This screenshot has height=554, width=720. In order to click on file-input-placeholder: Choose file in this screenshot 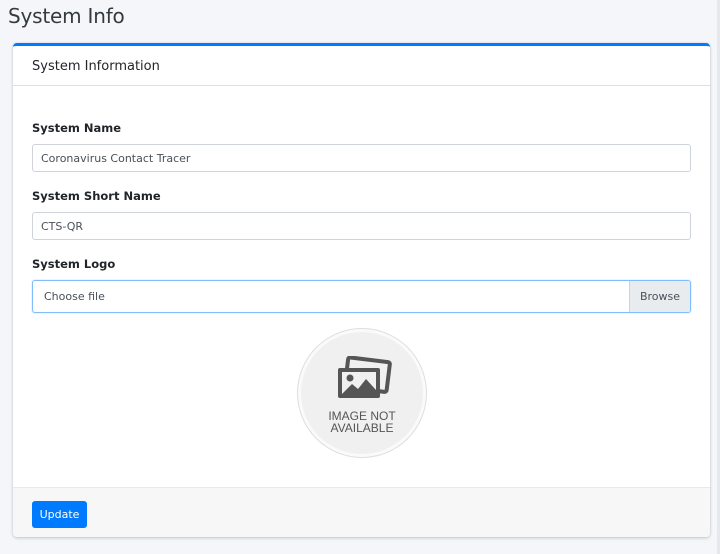, I will do `click(331, 296)`.